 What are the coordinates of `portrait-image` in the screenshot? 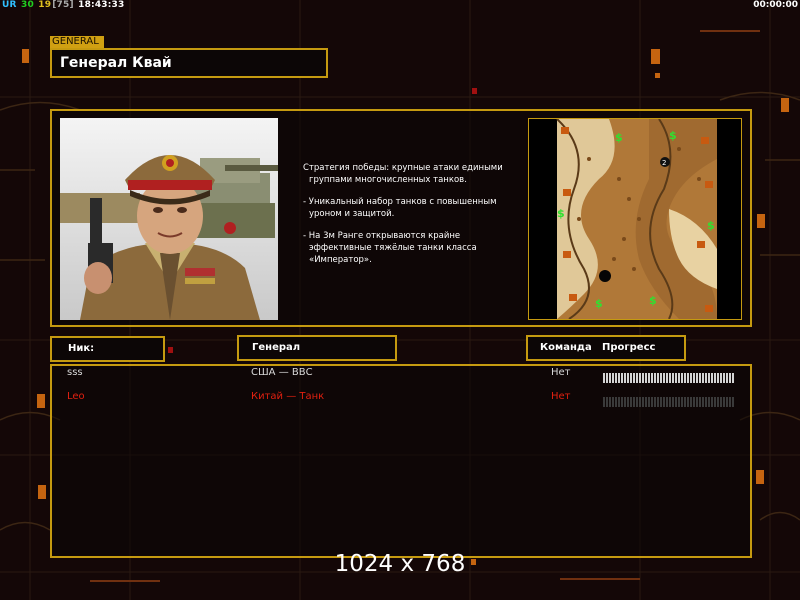 It's located at (169, 219).